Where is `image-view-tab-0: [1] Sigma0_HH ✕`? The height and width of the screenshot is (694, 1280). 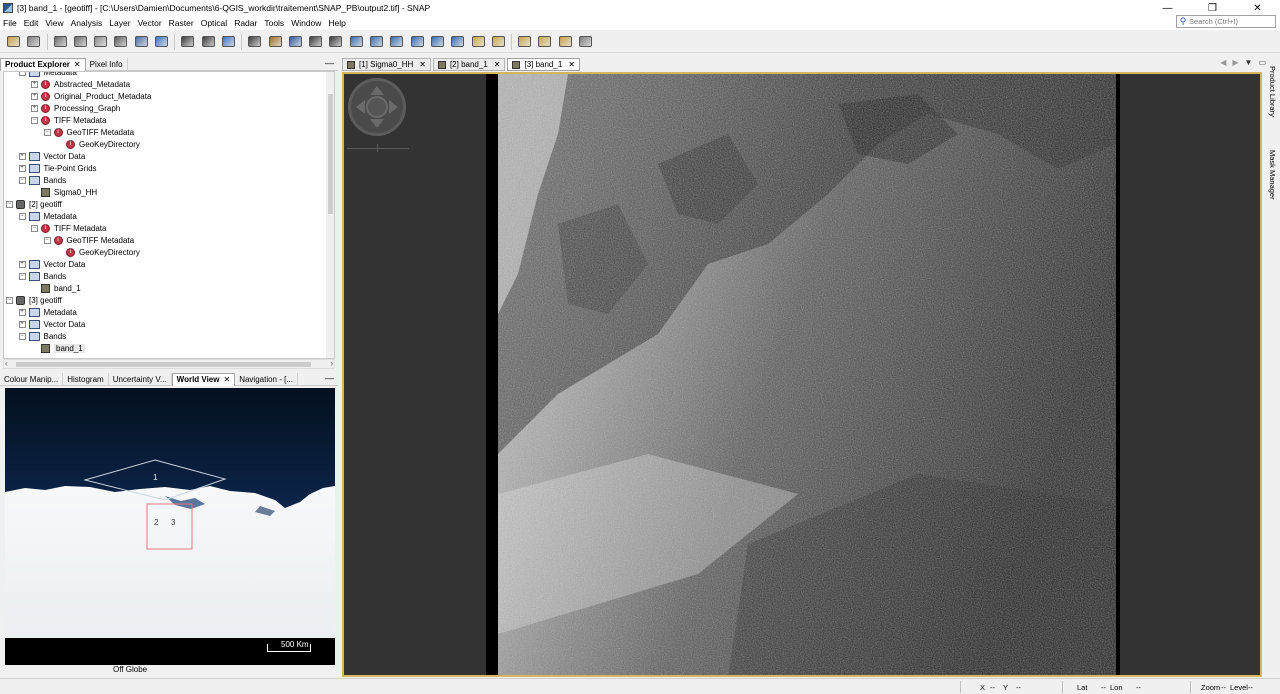 image-view-tab-0: [1] Sigma0_HH ✕ is located at coordinates (386, 64).